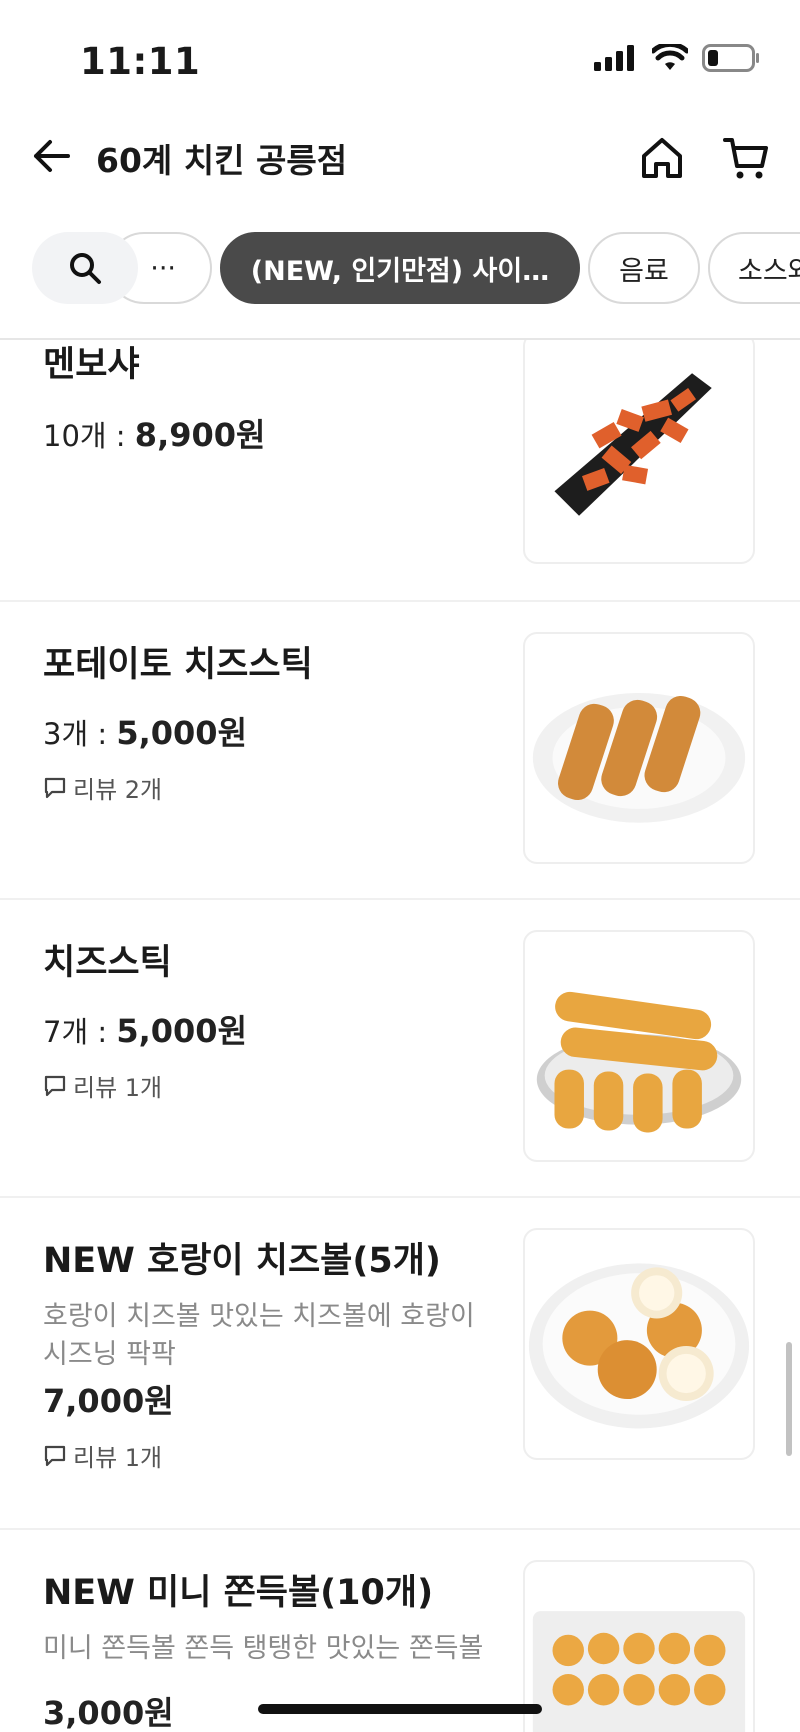 The width and height of the screenshot is (800, 1732). What do you see at coordinates (789, 1399) in the screenshot?
I see `scroll-indicator` at bounding box center [789, 1399].